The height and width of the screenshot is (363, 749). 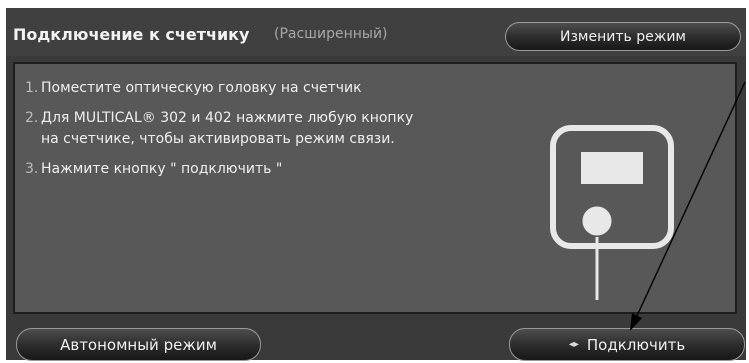 I want to click on connect-button: ◂▸ Подключить, so click(x=627, y=344).